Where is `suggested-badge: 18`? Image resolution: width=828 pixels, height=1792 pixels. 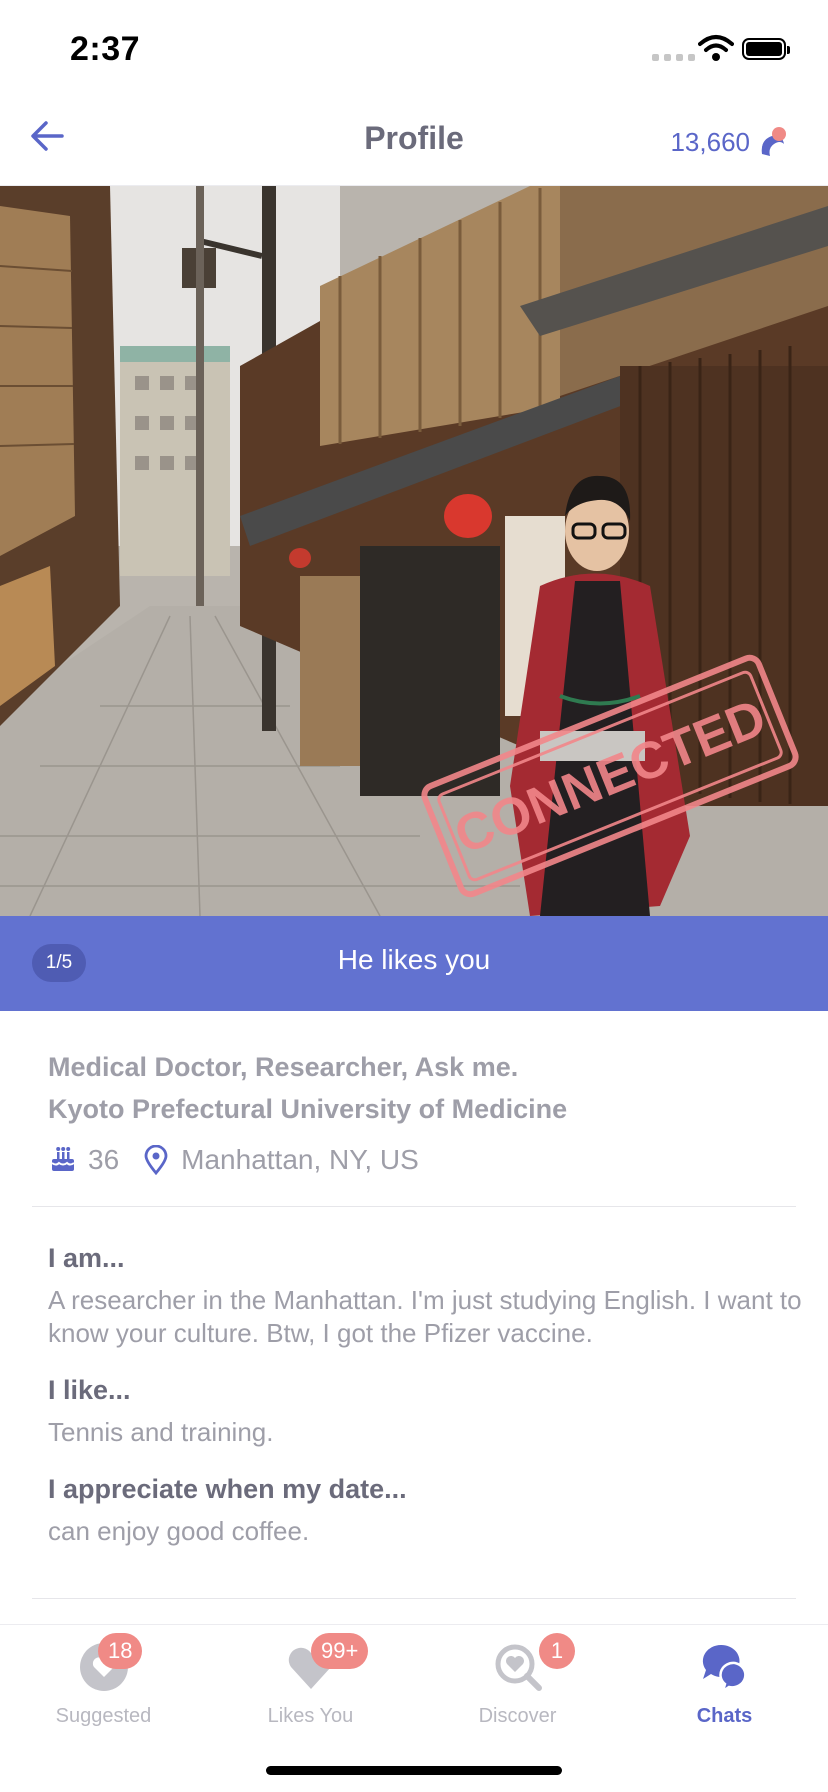 suggested-badge: 18 is located at coordinates (120, 1651).